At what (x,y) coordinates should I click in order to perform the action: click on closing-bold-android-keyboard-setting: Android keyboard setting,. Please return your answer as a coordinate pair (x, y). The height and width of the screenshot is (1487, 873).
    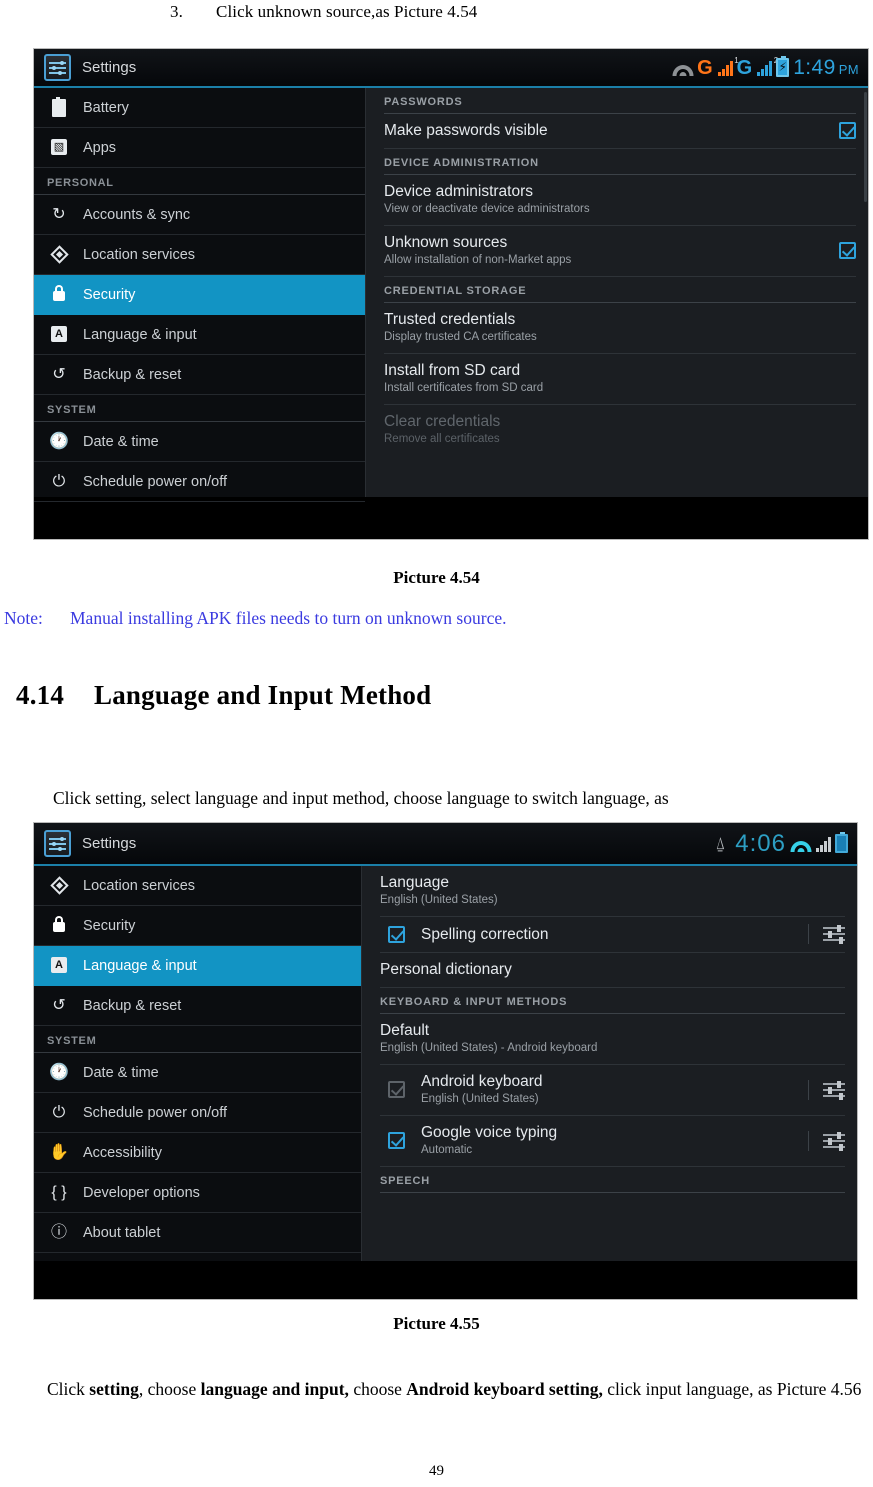
    Looking at the image, I should click on (504, 1389).